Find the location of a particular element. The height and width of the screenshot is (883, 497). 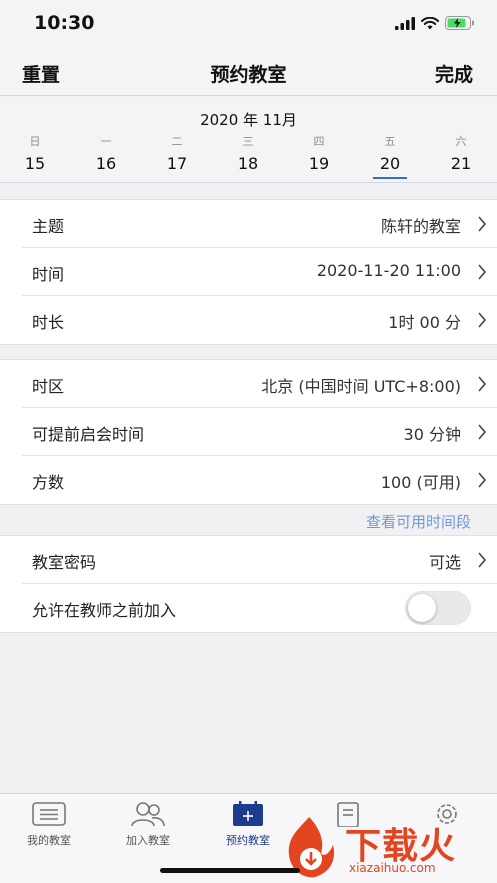

calendar-weekday: 一 is located at coordinates (106, 141).